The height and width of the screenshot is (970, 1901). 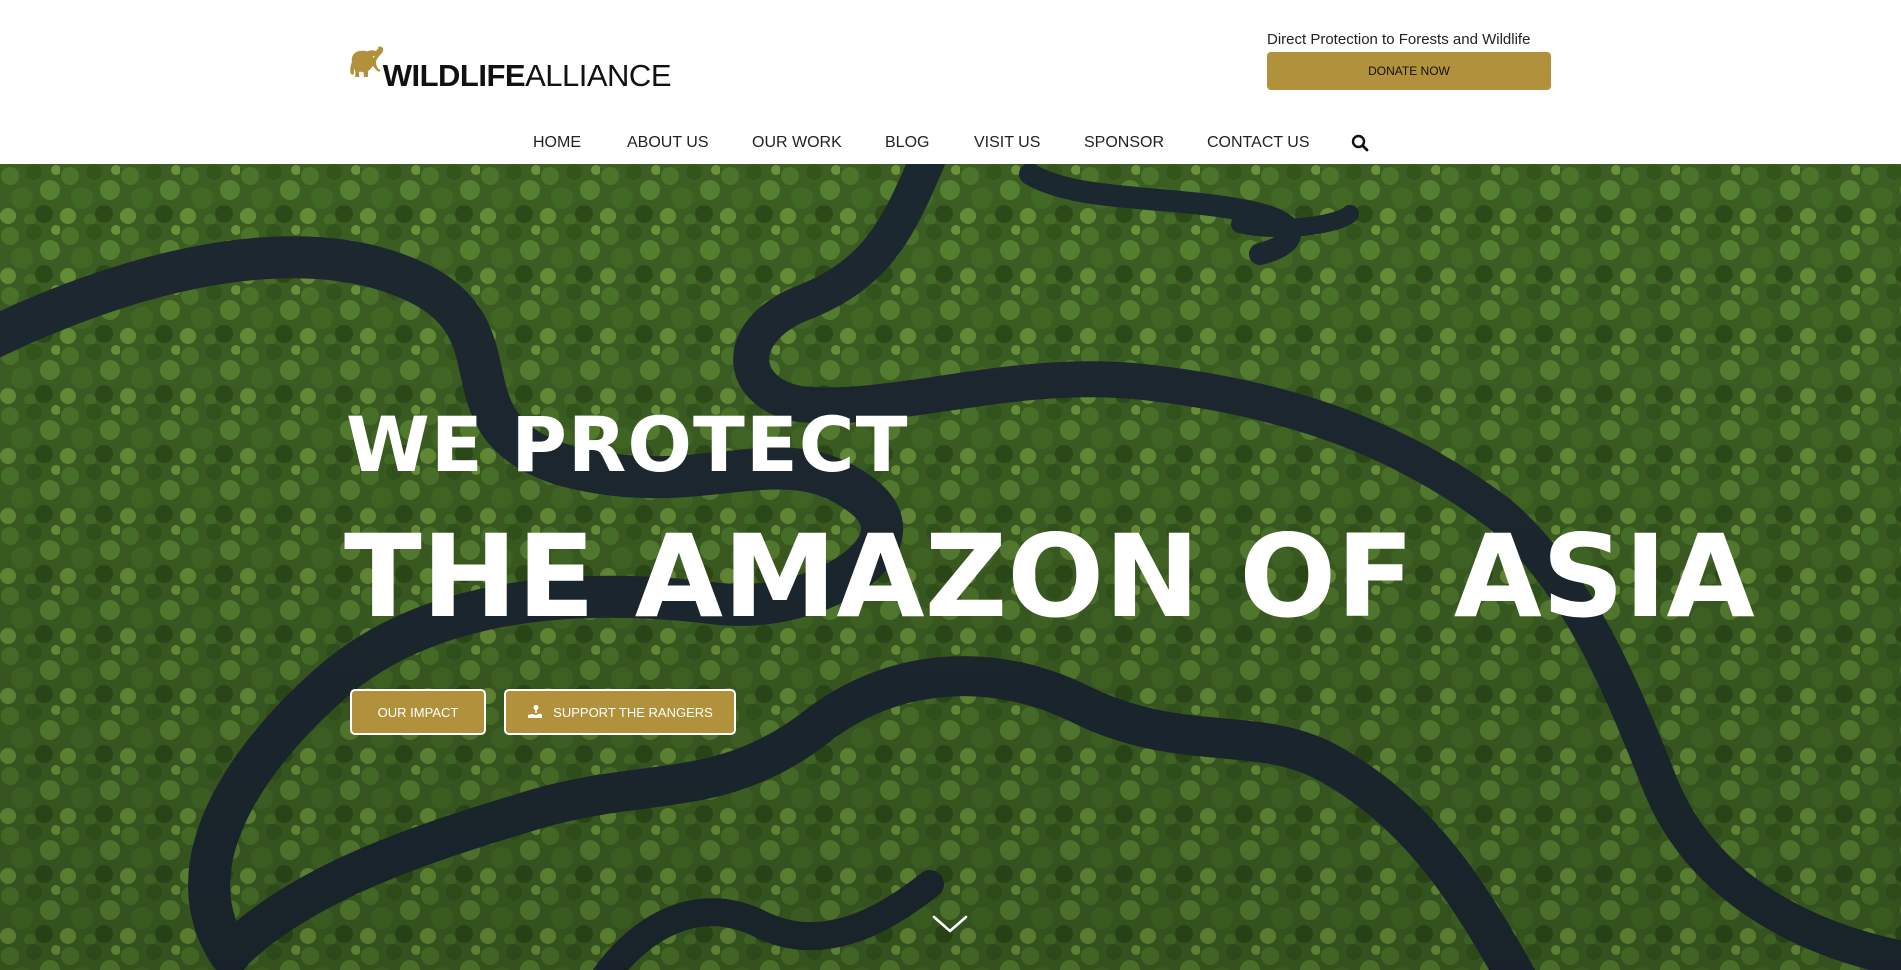 I want to click on hand-holding-icon, so click(x=535, y=711).